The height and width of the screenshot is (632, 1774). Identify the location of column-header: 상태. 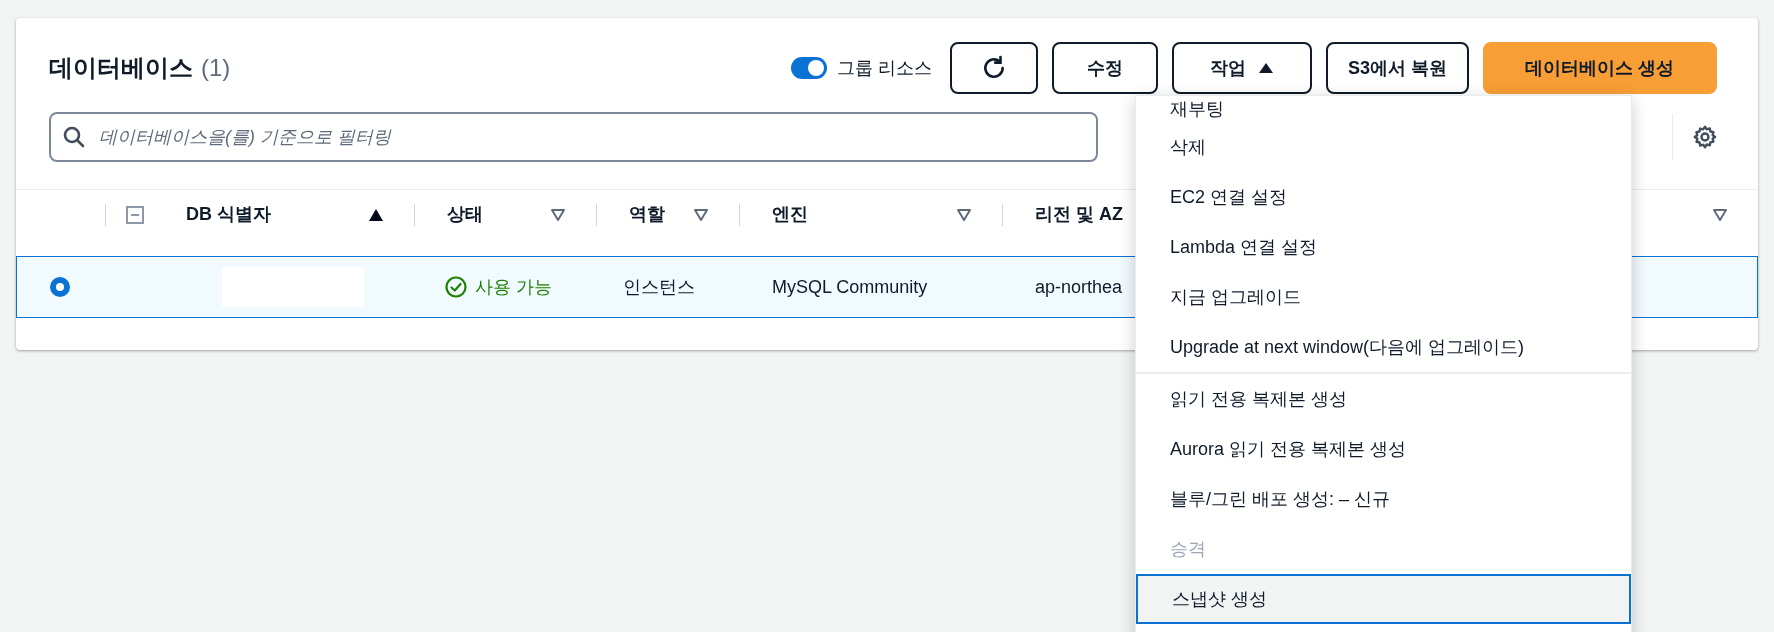
(465, 214).